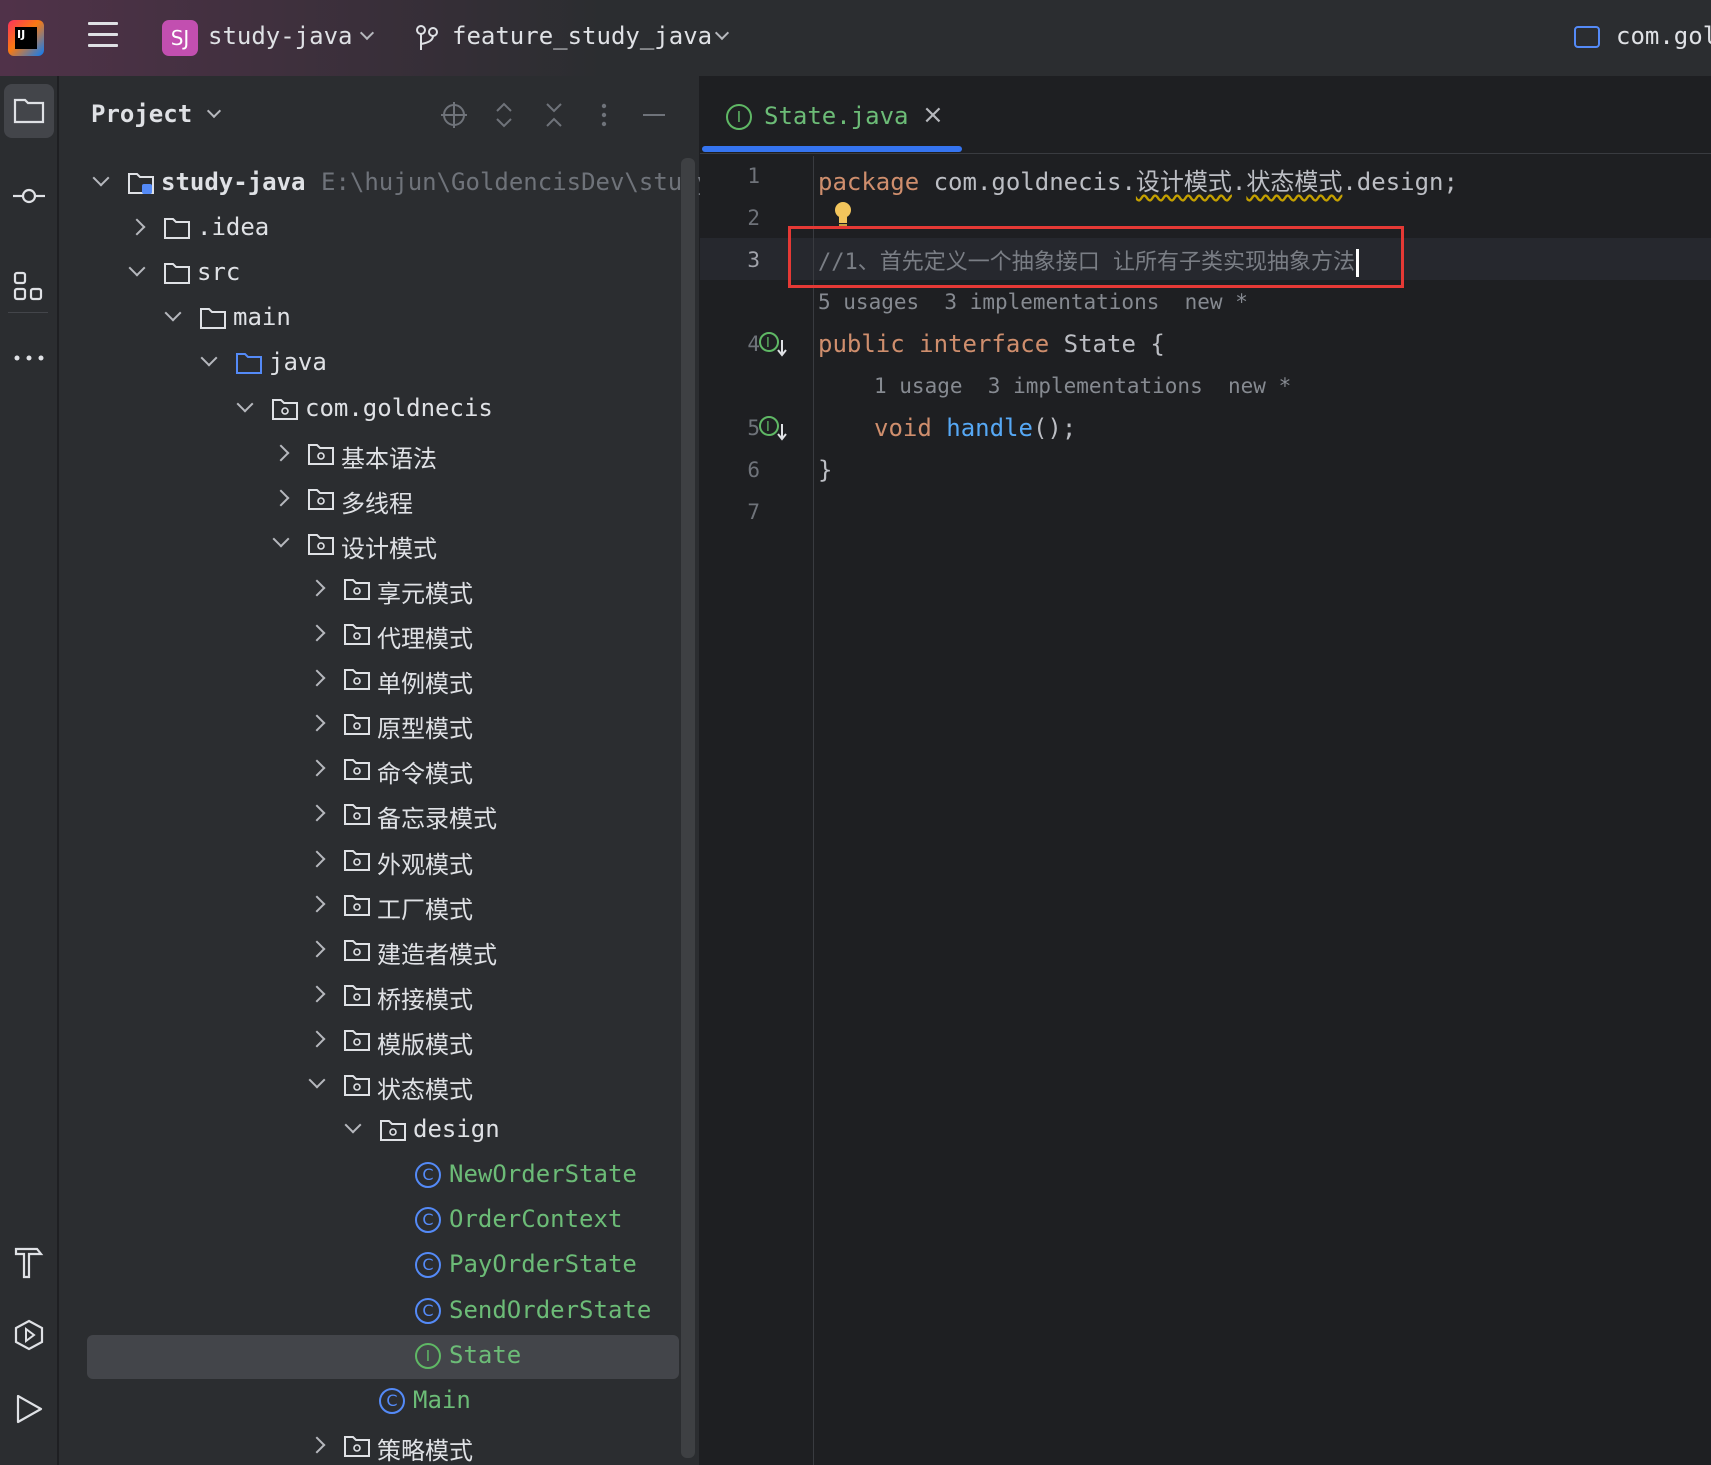 This screenshot has width=1711, height=1465. Describe the element at coordinates (383, 770) in the screenshot. I see `tree-item: 命令模式` at that location.